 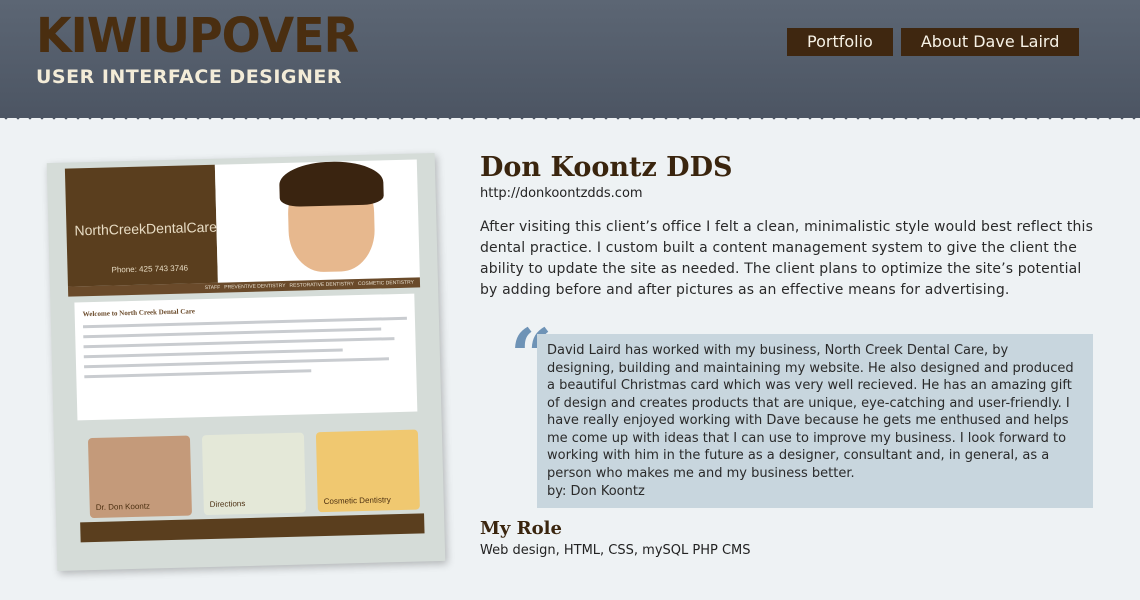 I want to click on thumb-label: Dr. Don Koontz, so click(x=123, y=506).